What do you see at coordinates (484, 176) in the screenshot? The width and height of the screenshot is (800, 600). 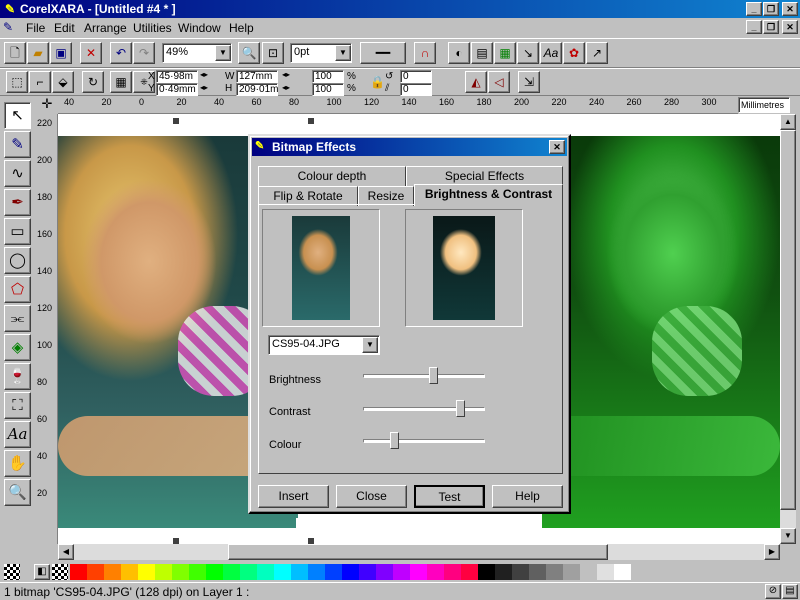 I see `tab-special-effects: Special Effects` at bounding box center [484, 176].